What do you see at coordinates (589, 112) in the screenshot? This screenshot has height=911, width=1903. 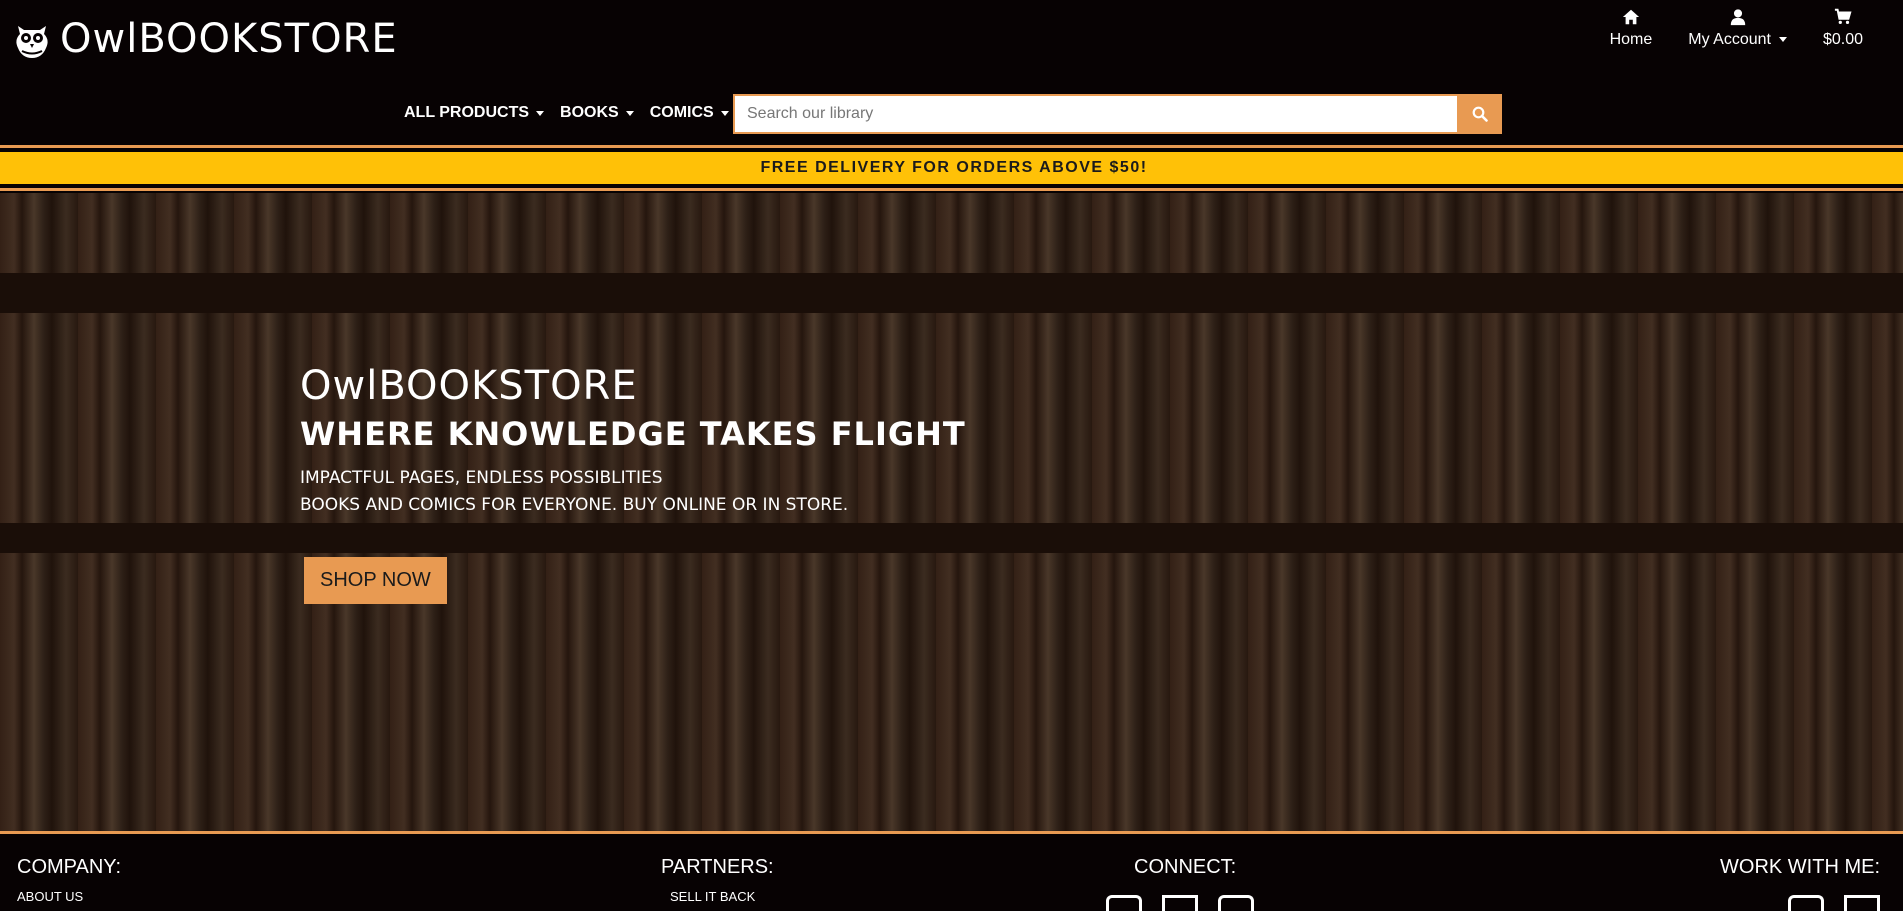 I see `nav-books-label: BOOKS` at bounding box center [589, 112].